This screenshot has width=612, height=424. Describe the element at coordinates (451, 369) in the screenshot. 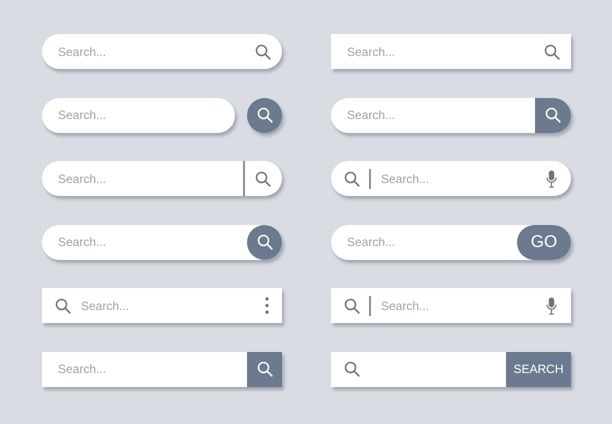

I see `search-field: SEARCH` at that location.